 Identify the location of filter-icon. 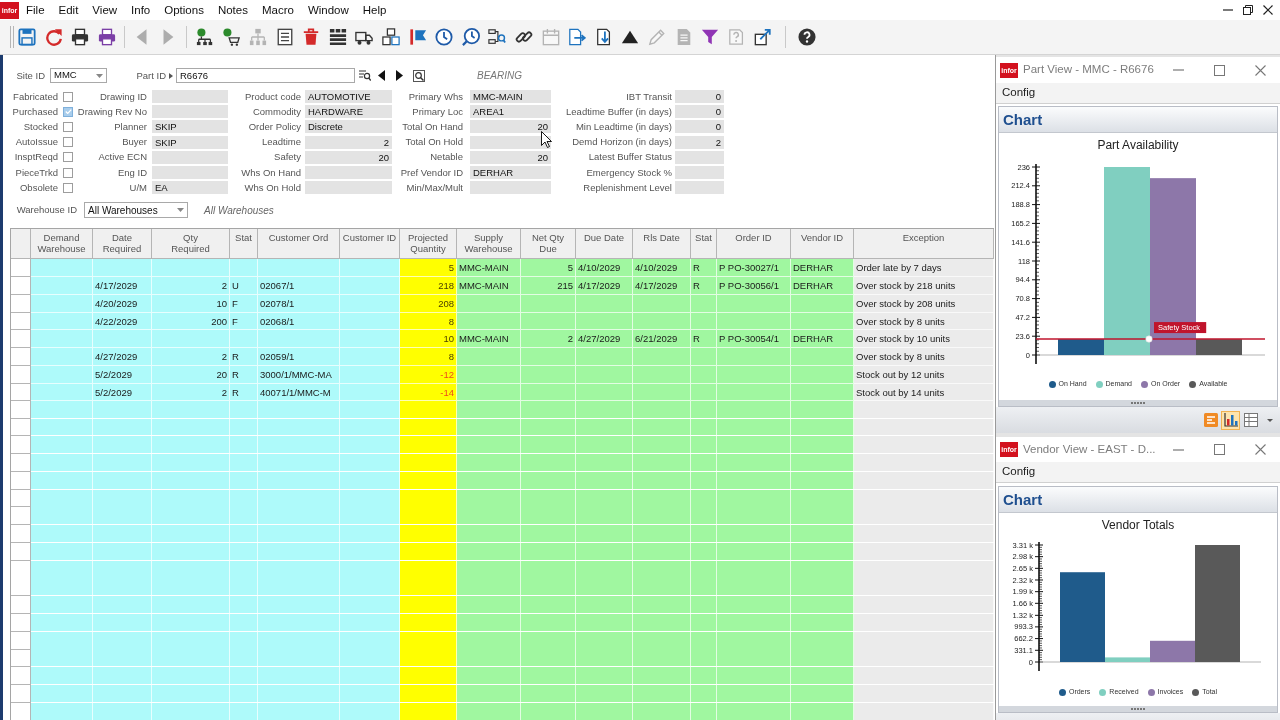
(710, 37).